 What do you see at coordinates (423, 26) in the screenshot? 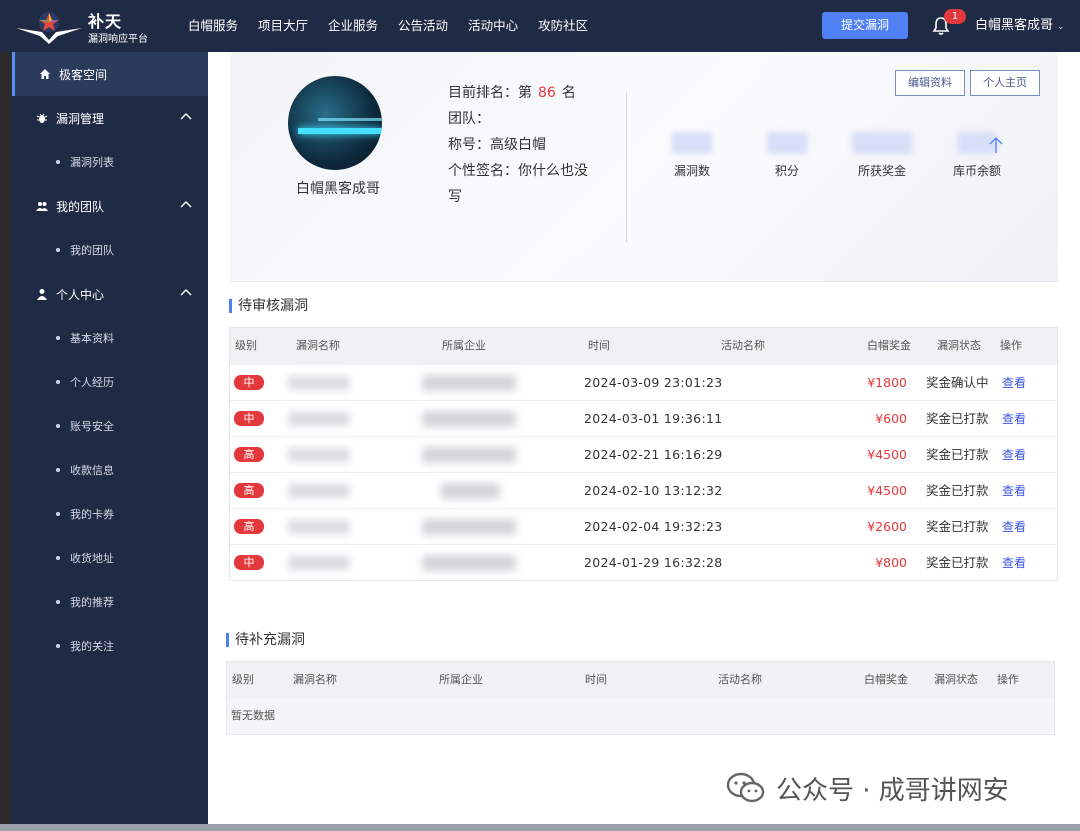
I see `nav-announcements: 公告活动` at bounding box center [423, 26].